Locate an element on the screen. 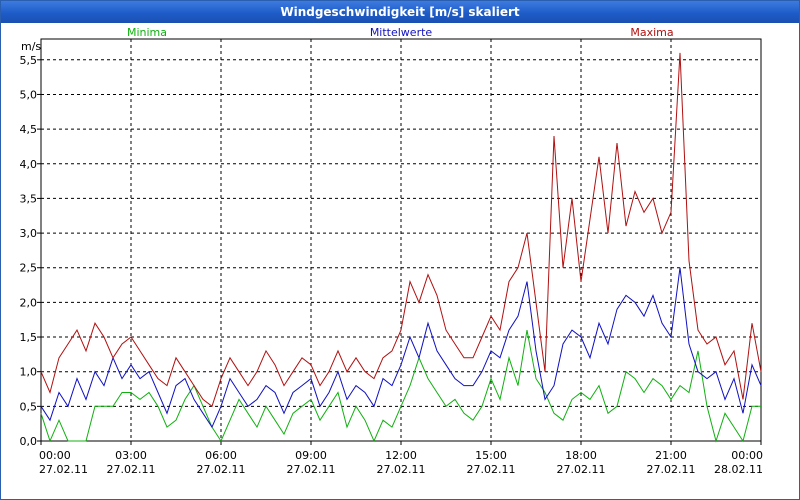  legend-entry-maxima: Maxima is located at coordinates (651, 32).